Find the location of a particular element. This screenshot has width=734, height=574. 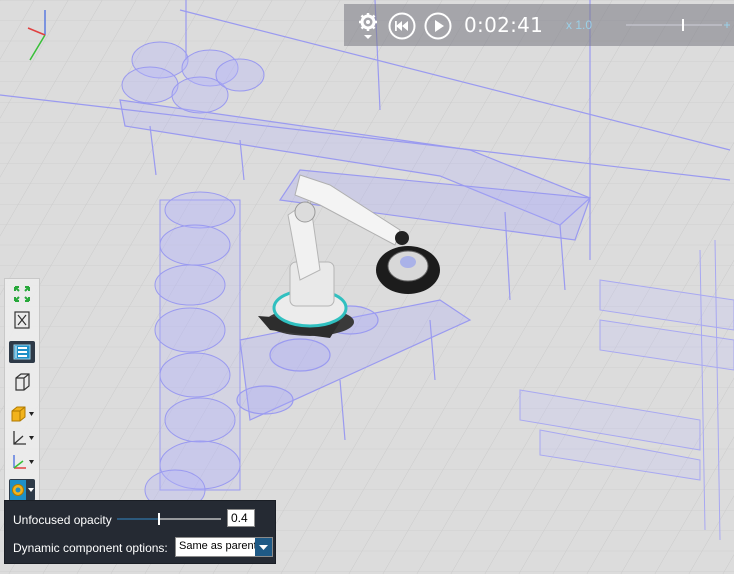

rewind-icon is located at coordinates (402, 26).